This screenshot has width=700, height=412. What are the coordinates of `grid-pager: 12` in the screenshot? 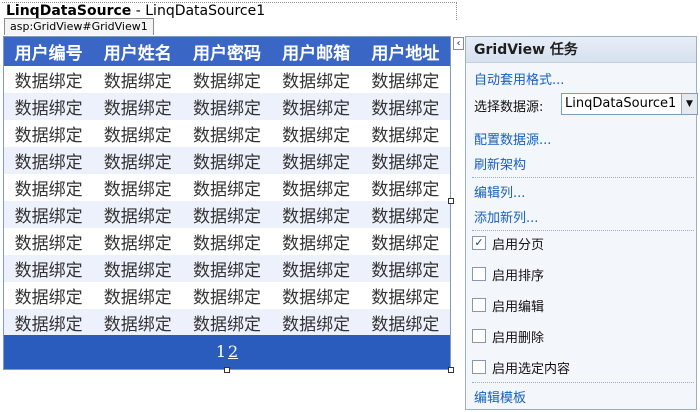 It's located at (227, 352).